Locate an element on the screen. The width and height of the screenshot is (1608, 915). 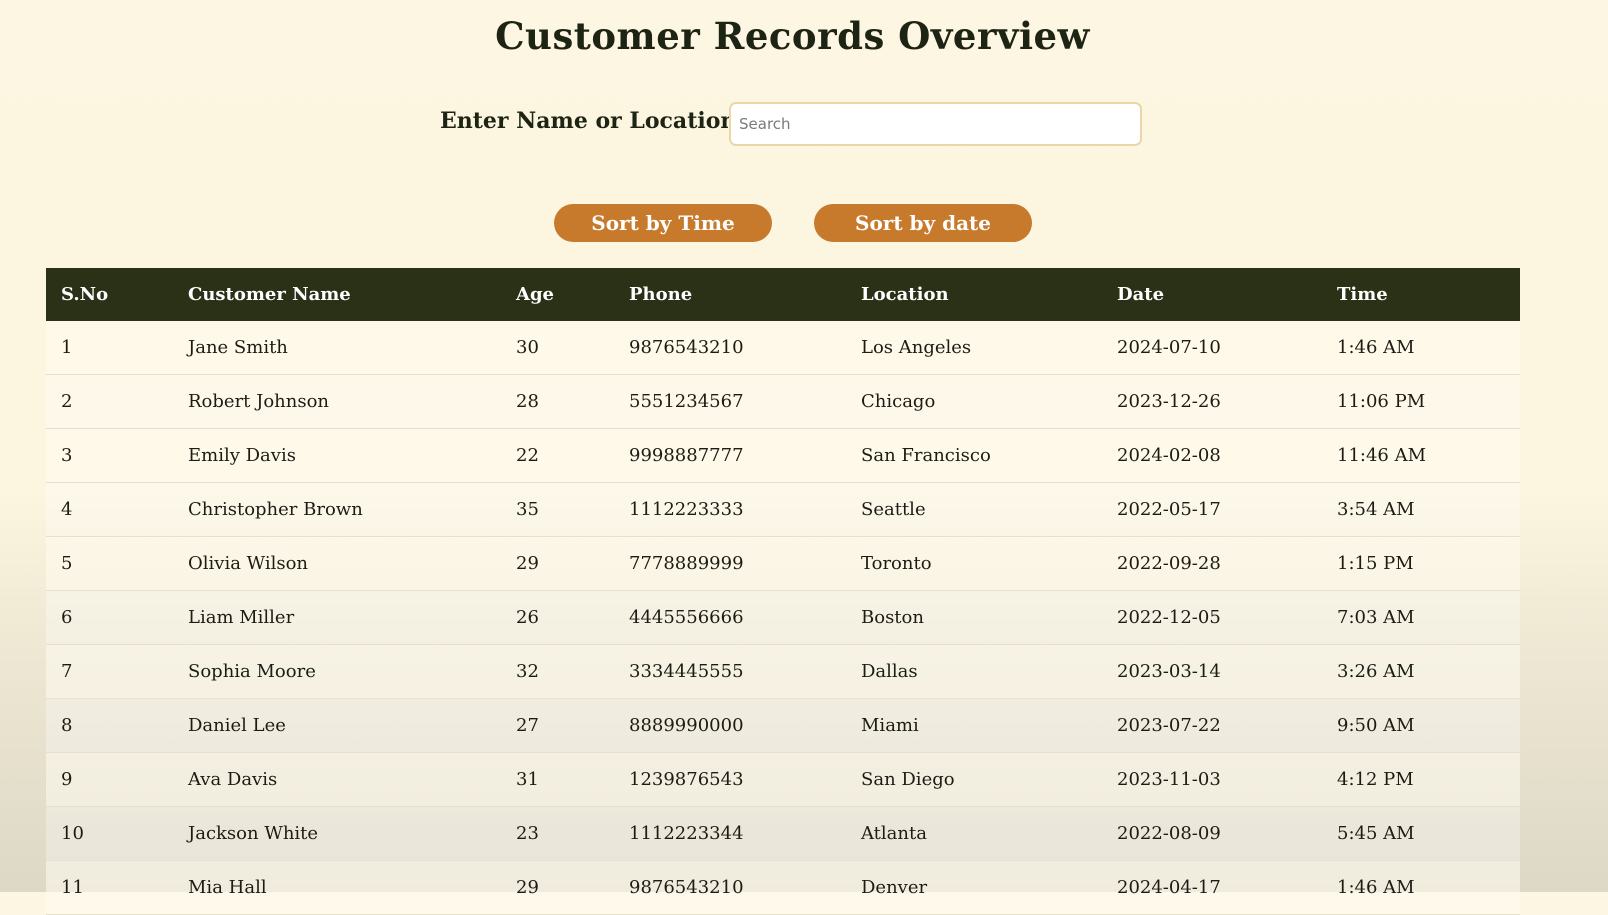
cell-date: 2024-04-17 is located at coordinates (1212, 887).